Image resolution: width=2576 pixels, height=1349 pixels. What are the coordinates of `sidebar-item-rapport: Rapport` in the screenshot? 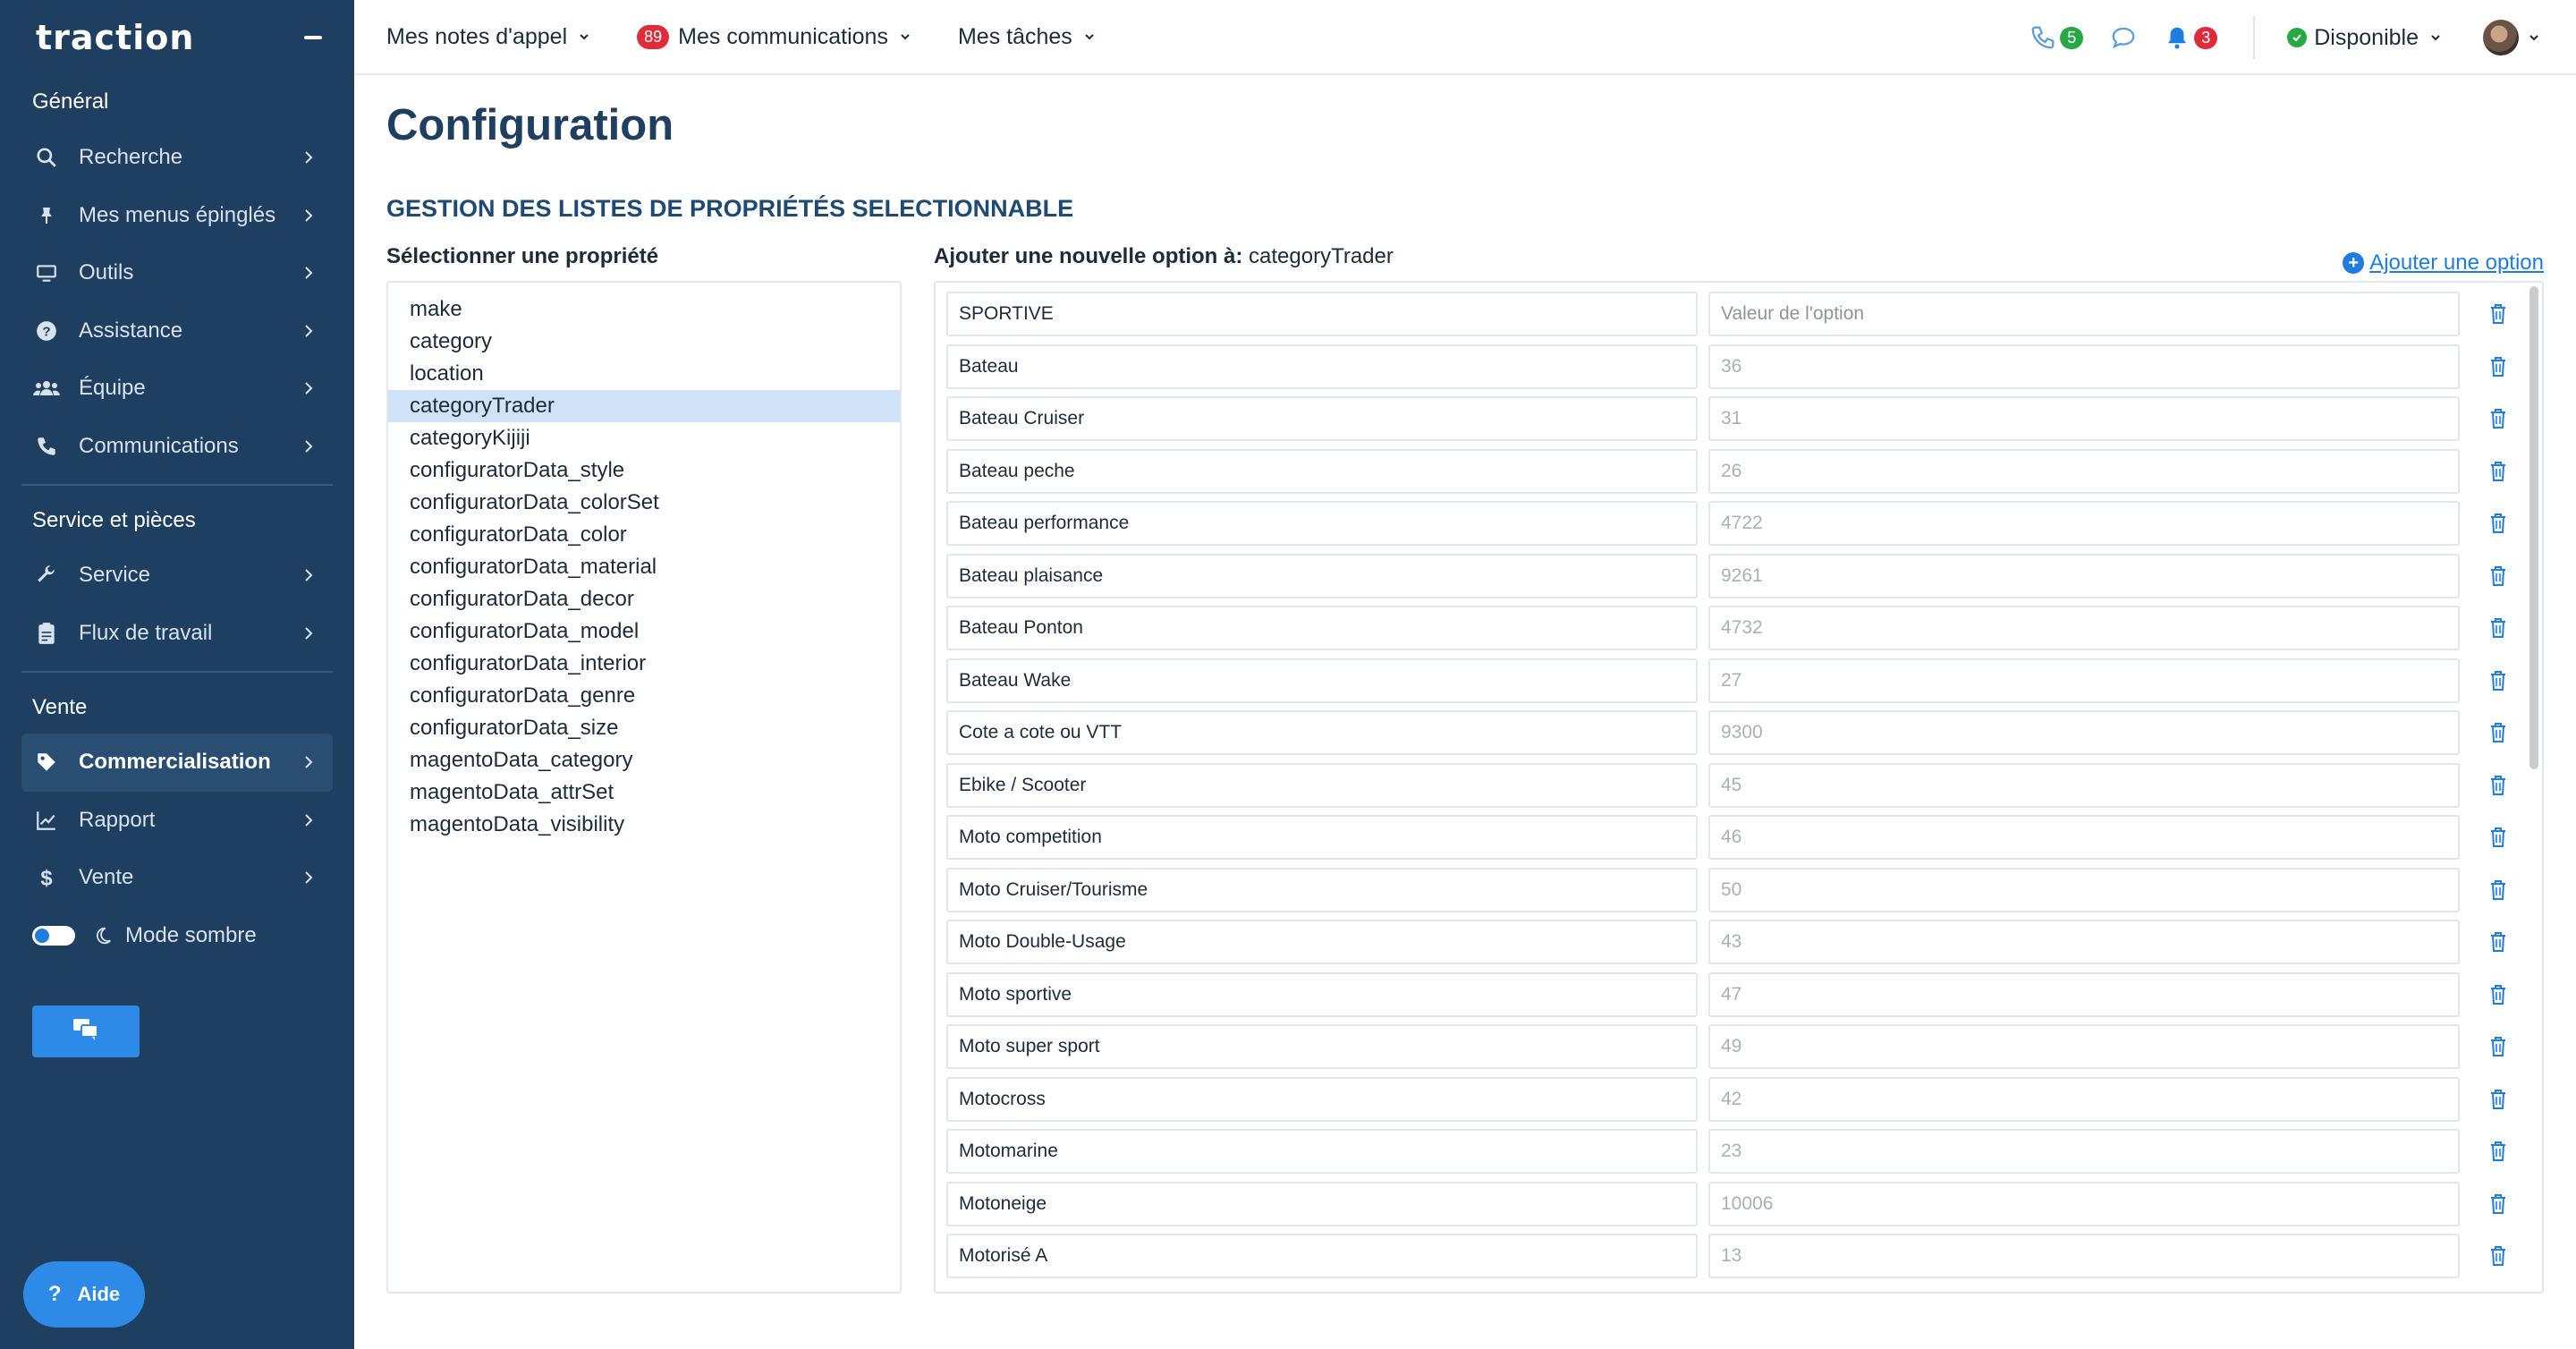 It's located at (177, 821).